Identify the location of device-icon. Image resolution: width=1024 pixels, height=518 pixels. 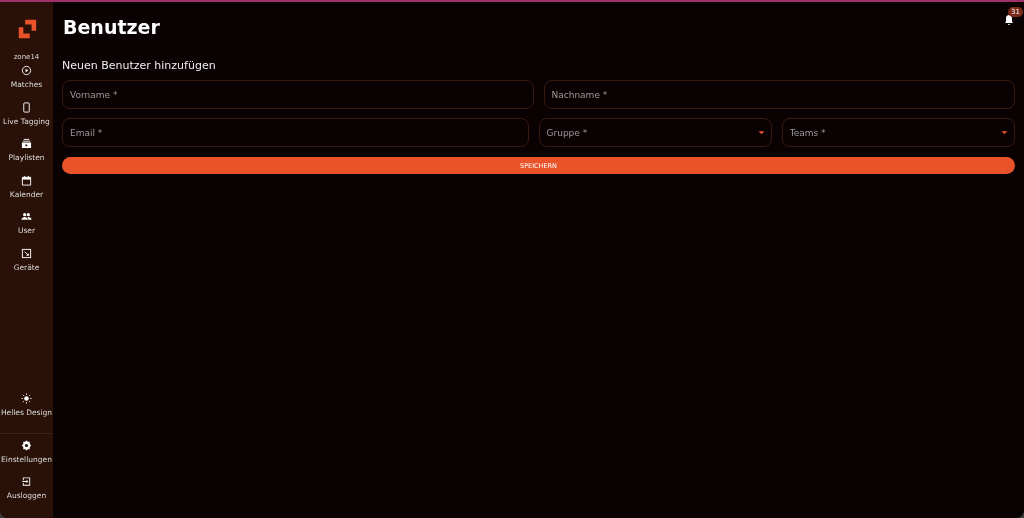
(26, 253).